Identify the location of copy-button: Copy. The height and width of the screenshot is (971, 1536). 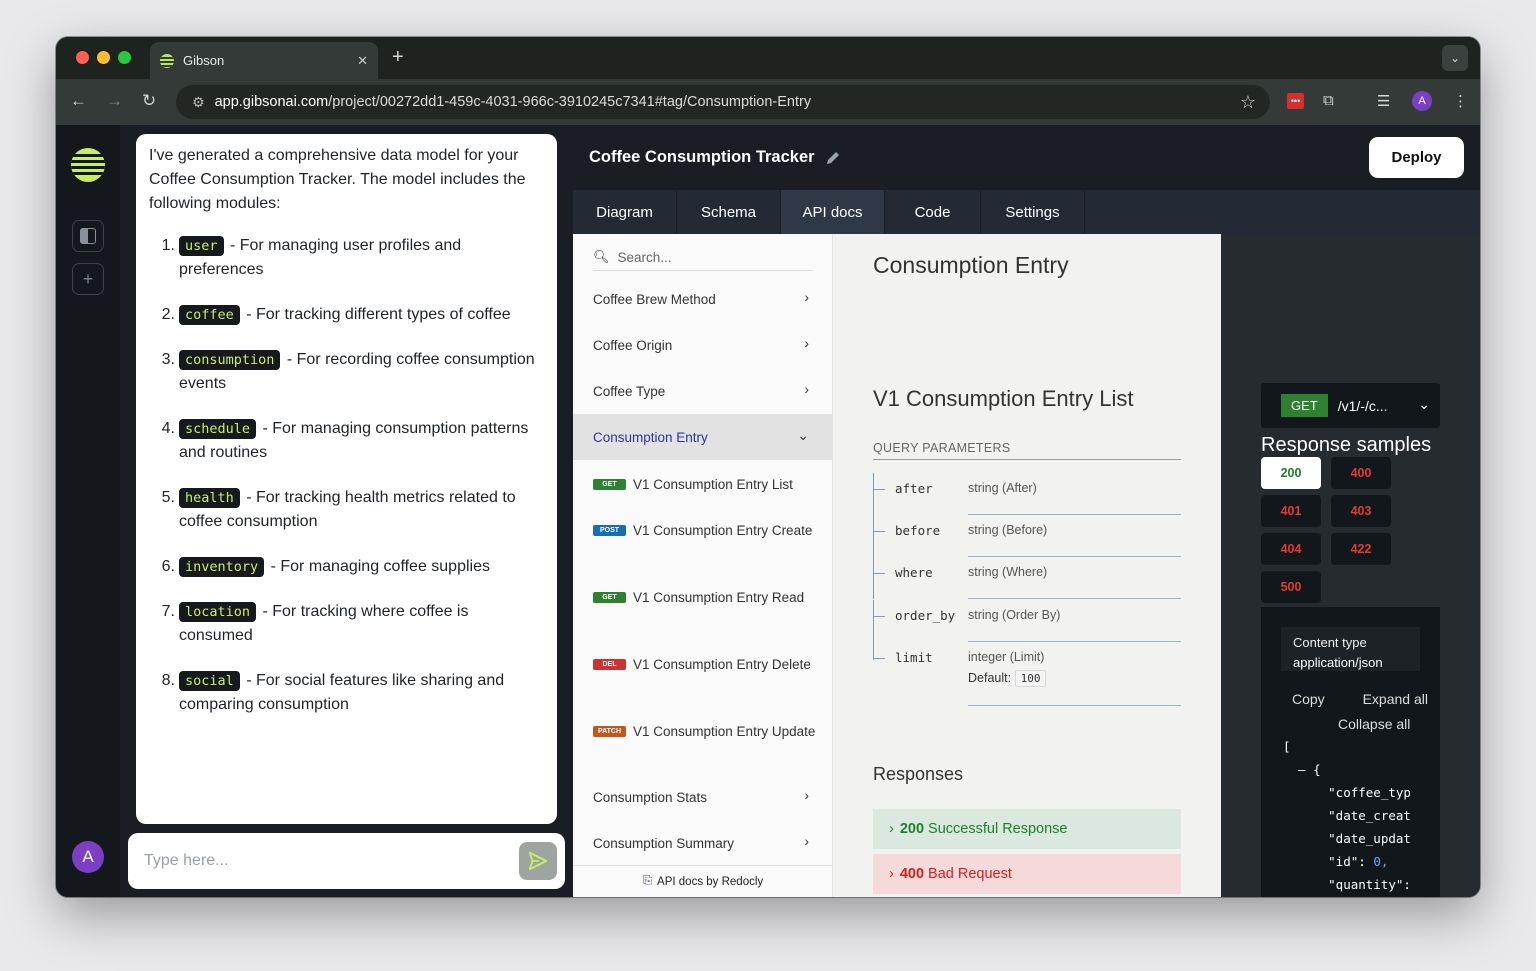
(1308, 699).